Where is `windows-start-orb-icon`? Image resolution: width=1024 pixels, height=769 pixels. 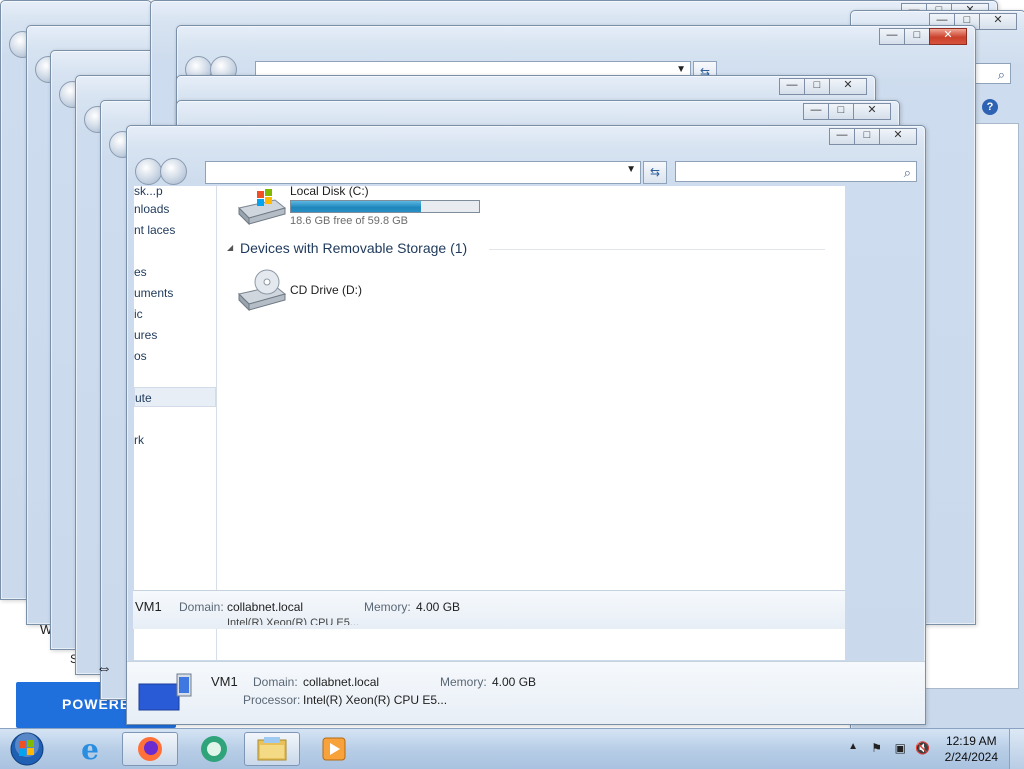
windows-start-orb-icon is located at coordinates (27, 749).